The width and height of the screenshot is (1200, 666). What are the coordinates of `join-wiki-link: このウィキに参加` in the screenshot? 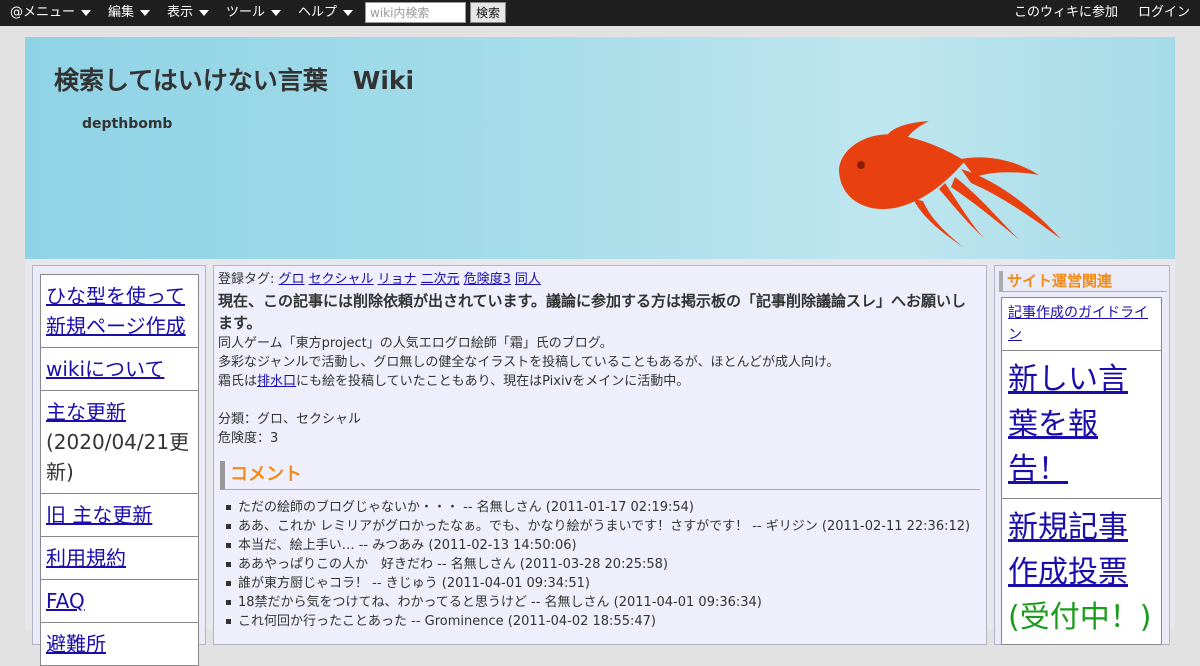 It's located at (1066, 13).